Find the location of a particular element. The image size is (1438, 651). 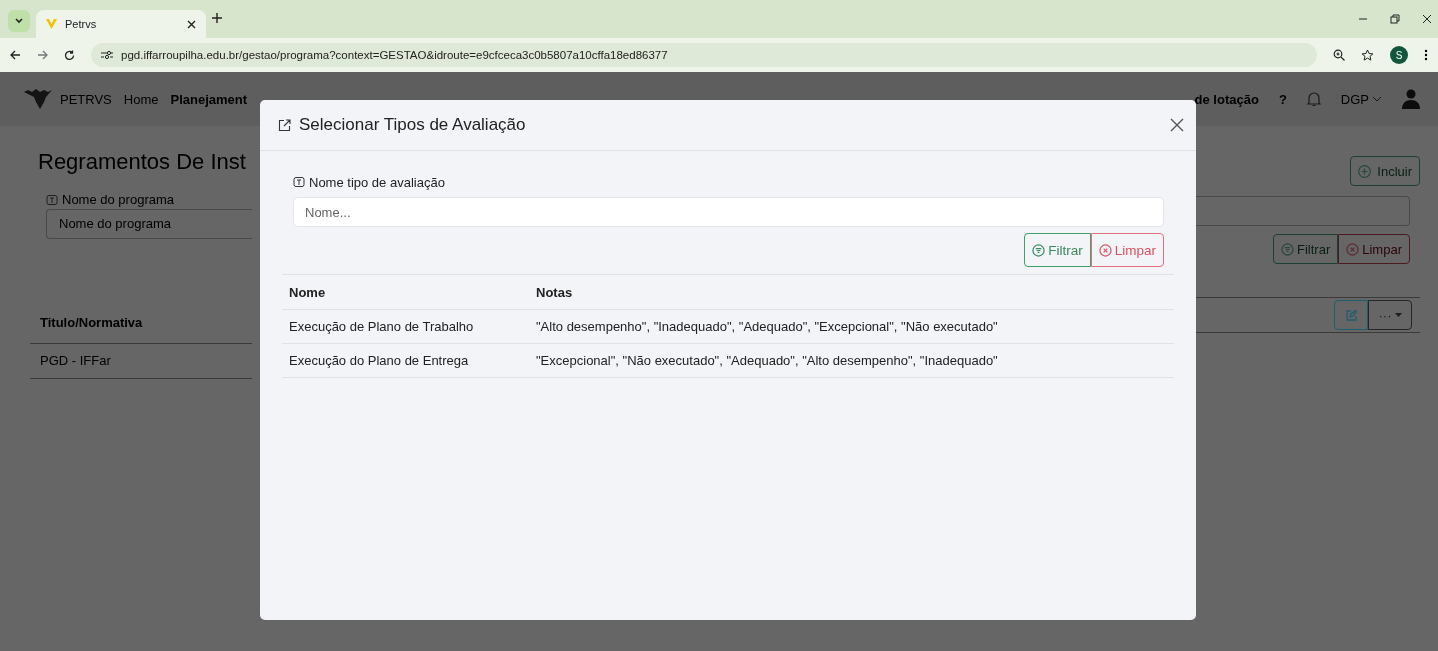

address-bar: pgd.iffarroupilha.edu.br/gestao/programa?context=GESTAO&idroute=e9cfceca3c0b5807a10cffa18ed86377 is located at coordinates (704, 55).